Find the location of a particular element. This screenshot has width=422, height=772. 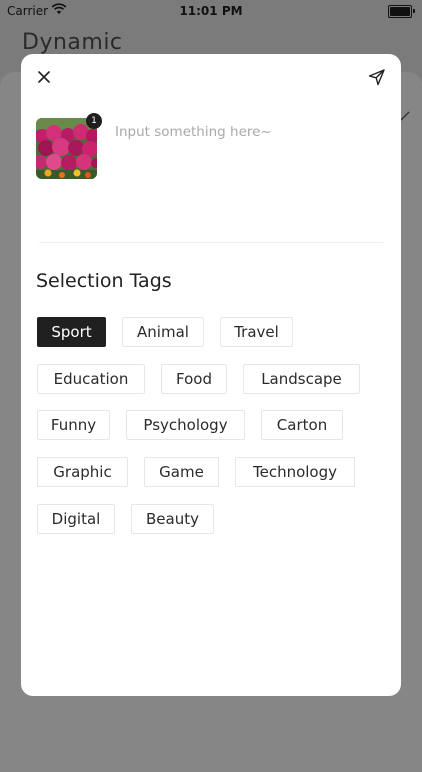

tag-digital: Digital is located at coordinates (76, 519).